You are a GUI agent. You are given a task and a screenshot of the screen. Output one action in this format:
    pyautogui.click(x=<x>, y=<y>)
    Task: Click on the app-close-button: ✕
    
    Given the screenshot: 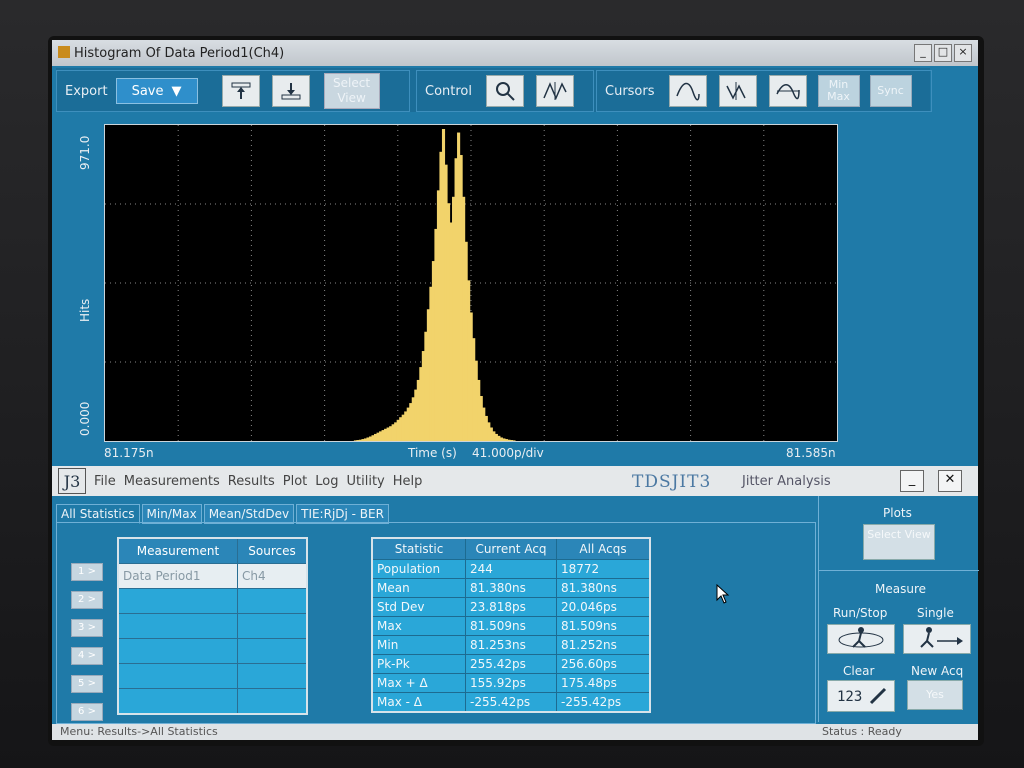 What is the action you would take?
    pyautogui.click(x=950, y=481)
    